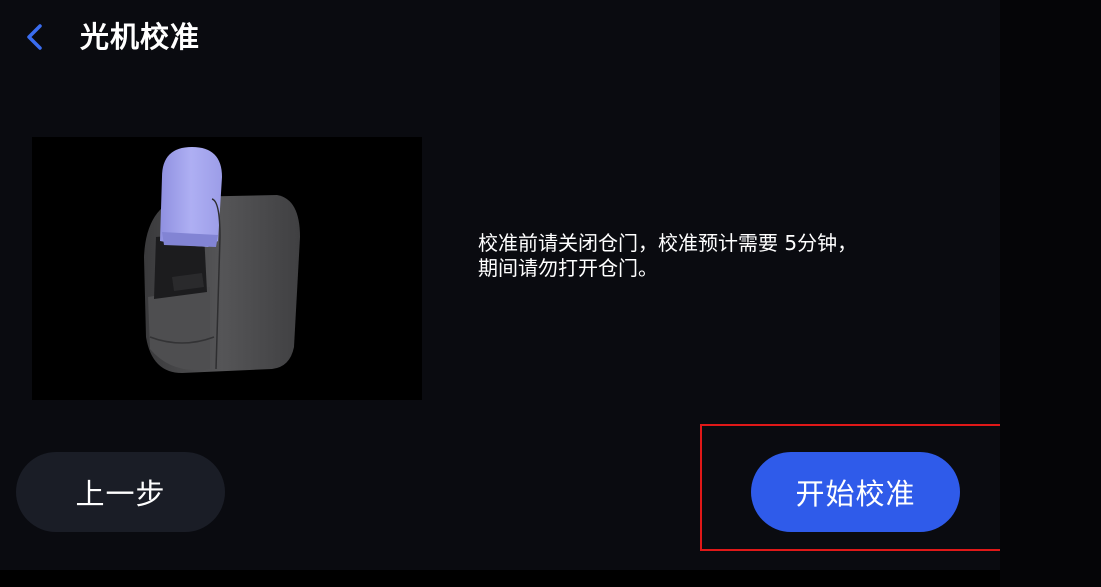  Describe the element at coordinates (500, 578) in the screenshot. I see `bottom-margin` at that location.